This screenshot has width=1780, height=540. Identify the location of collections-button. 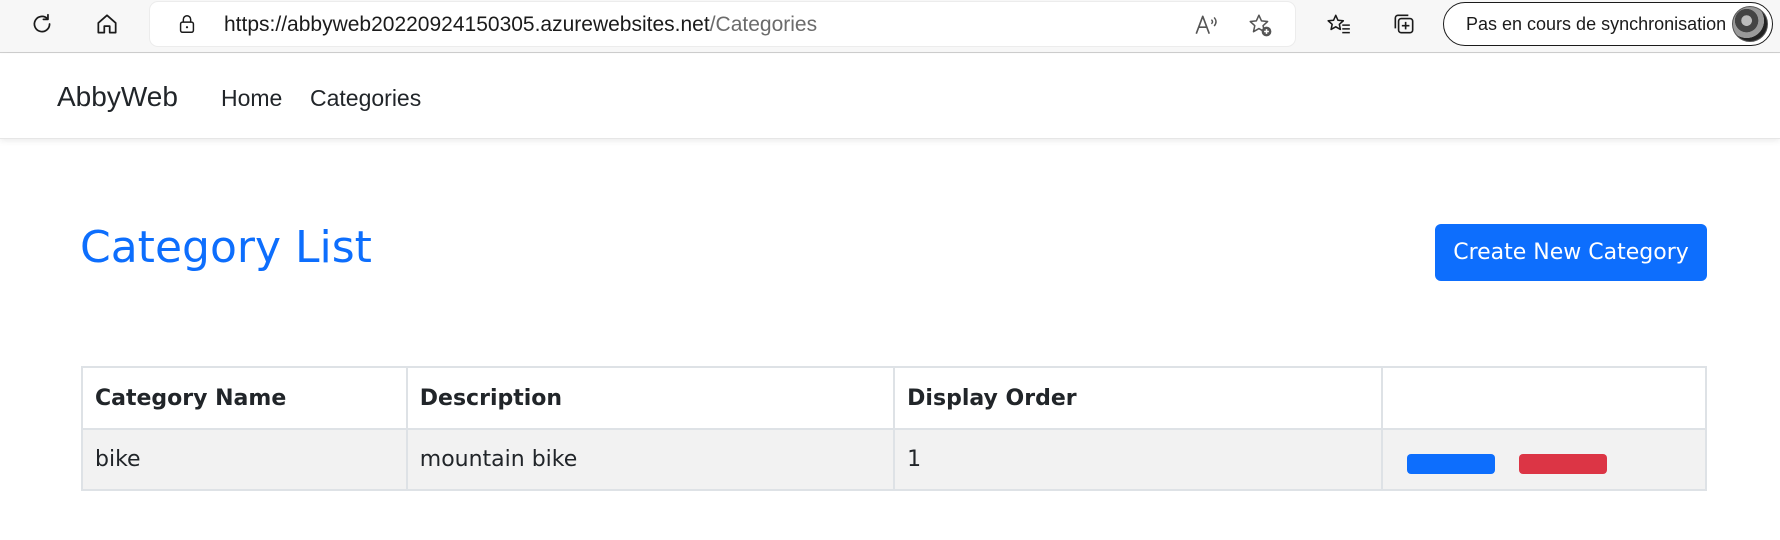
(1404, 24).